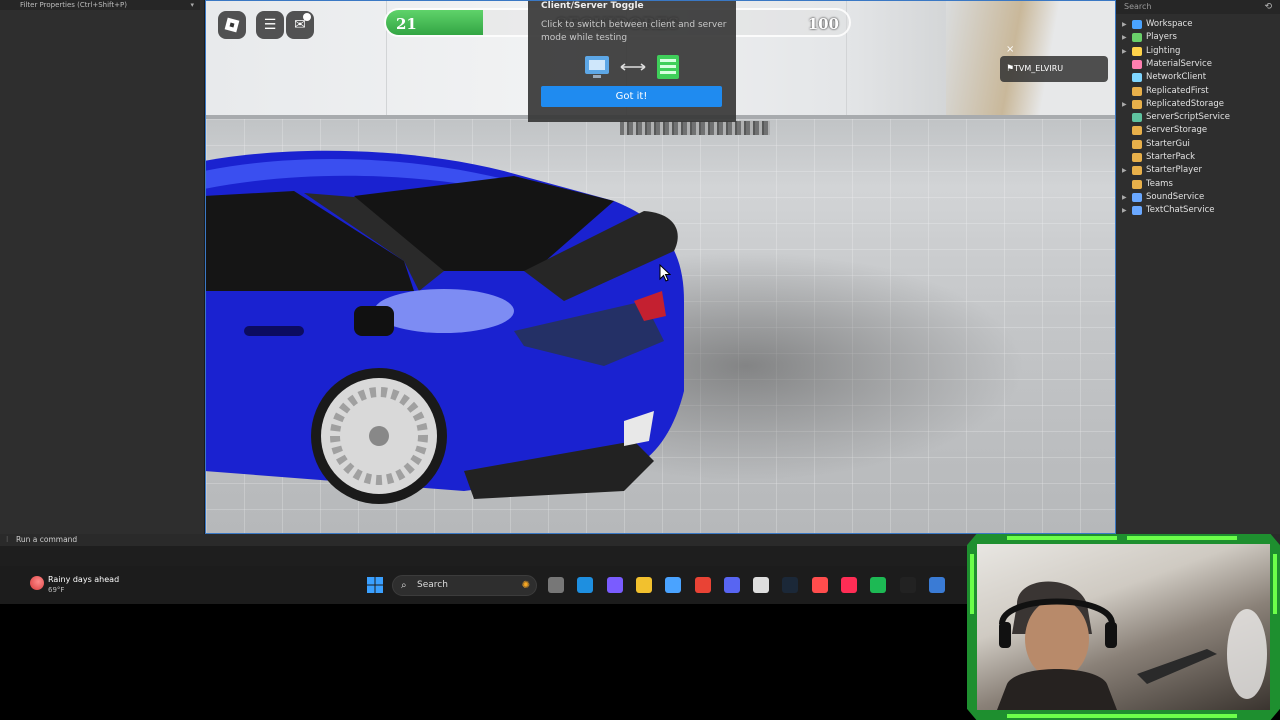 Image resolution: width=1280 pixels, height=720 pixels. Describe the element at coordinates (1137, 78) in the screenshot. I see `network-icon` at that location.